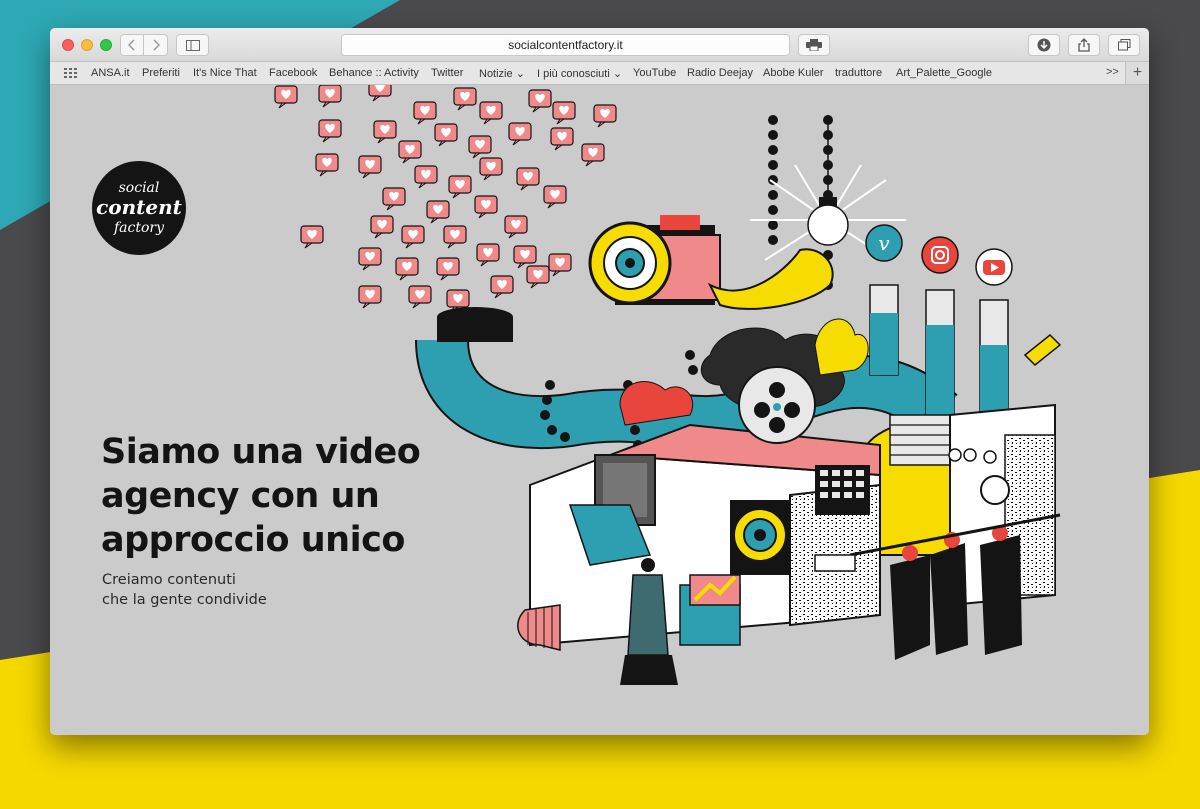  I want to click on bookmark-item: Radio Deejay, so click(720, 73).